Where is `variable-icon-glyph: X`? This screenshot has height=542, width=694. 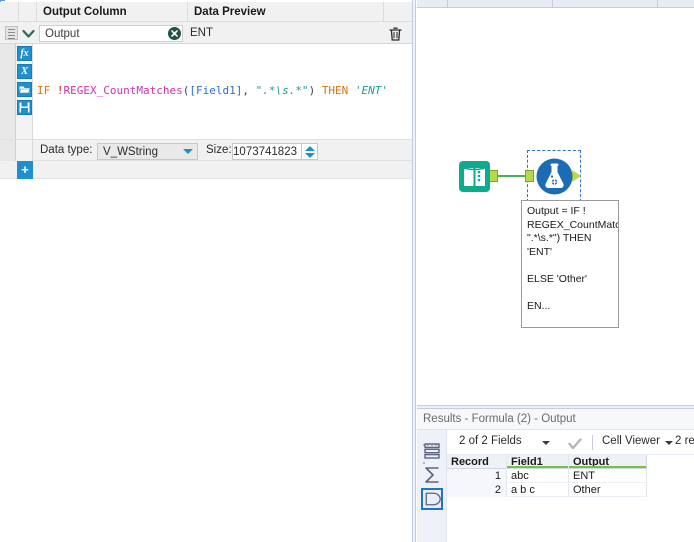
variable-icon-glyph: X is located at coordinates (24, 71).